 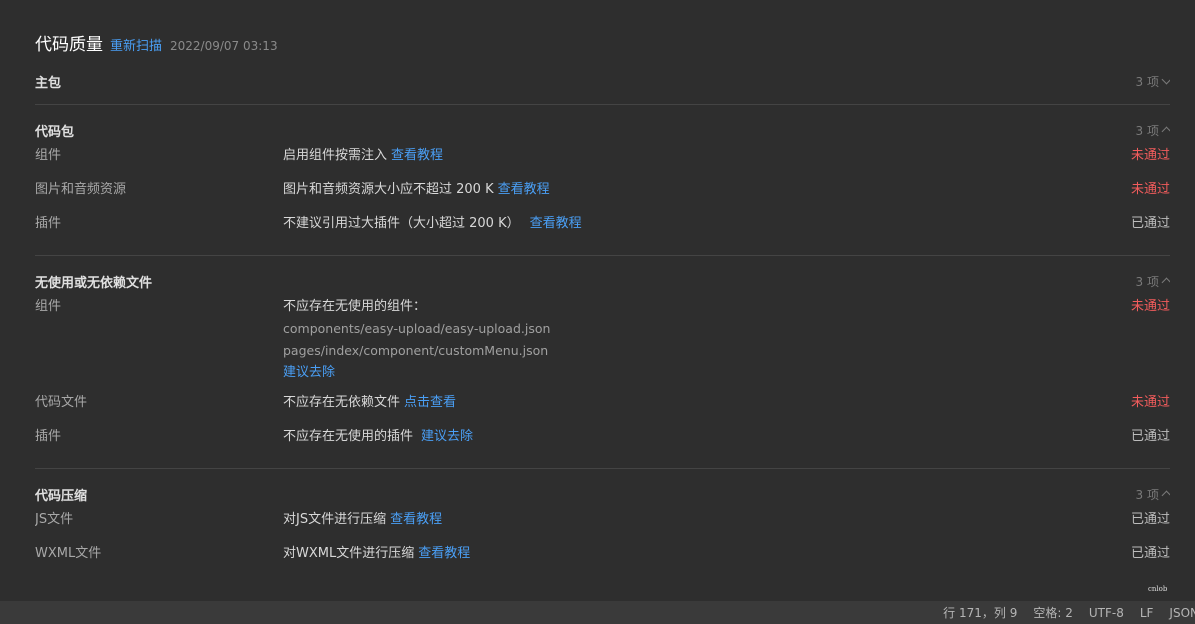 I want to click on check-row: 组件 启用组件按需注入 查看教程 未通过, so click(x=602, y=162).